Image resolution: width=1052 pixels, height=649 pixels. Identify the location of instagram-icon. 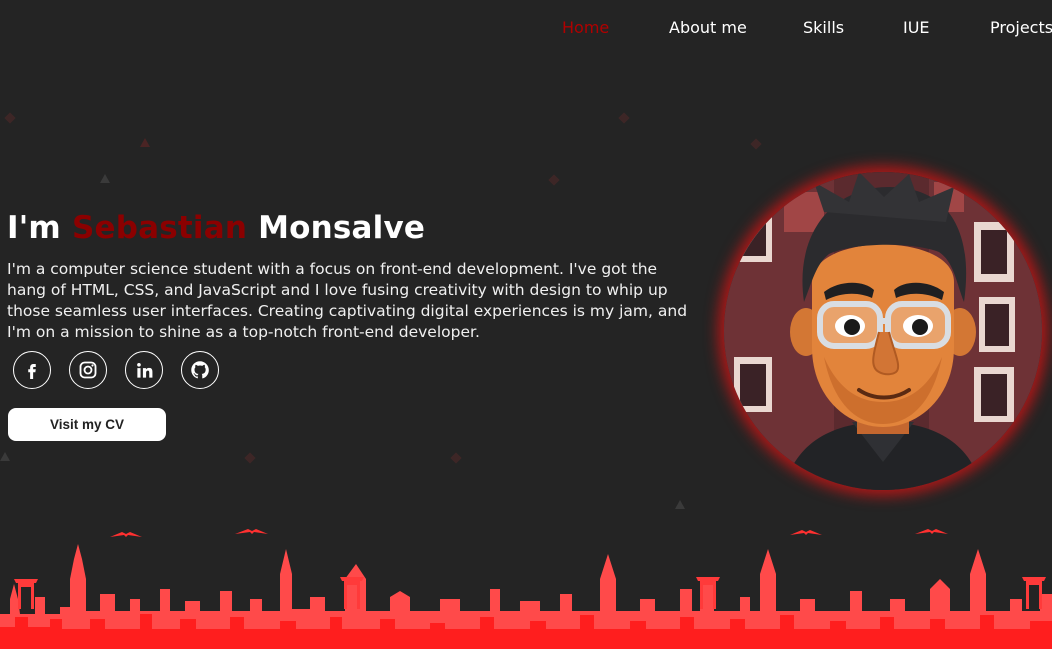
(88, 370).